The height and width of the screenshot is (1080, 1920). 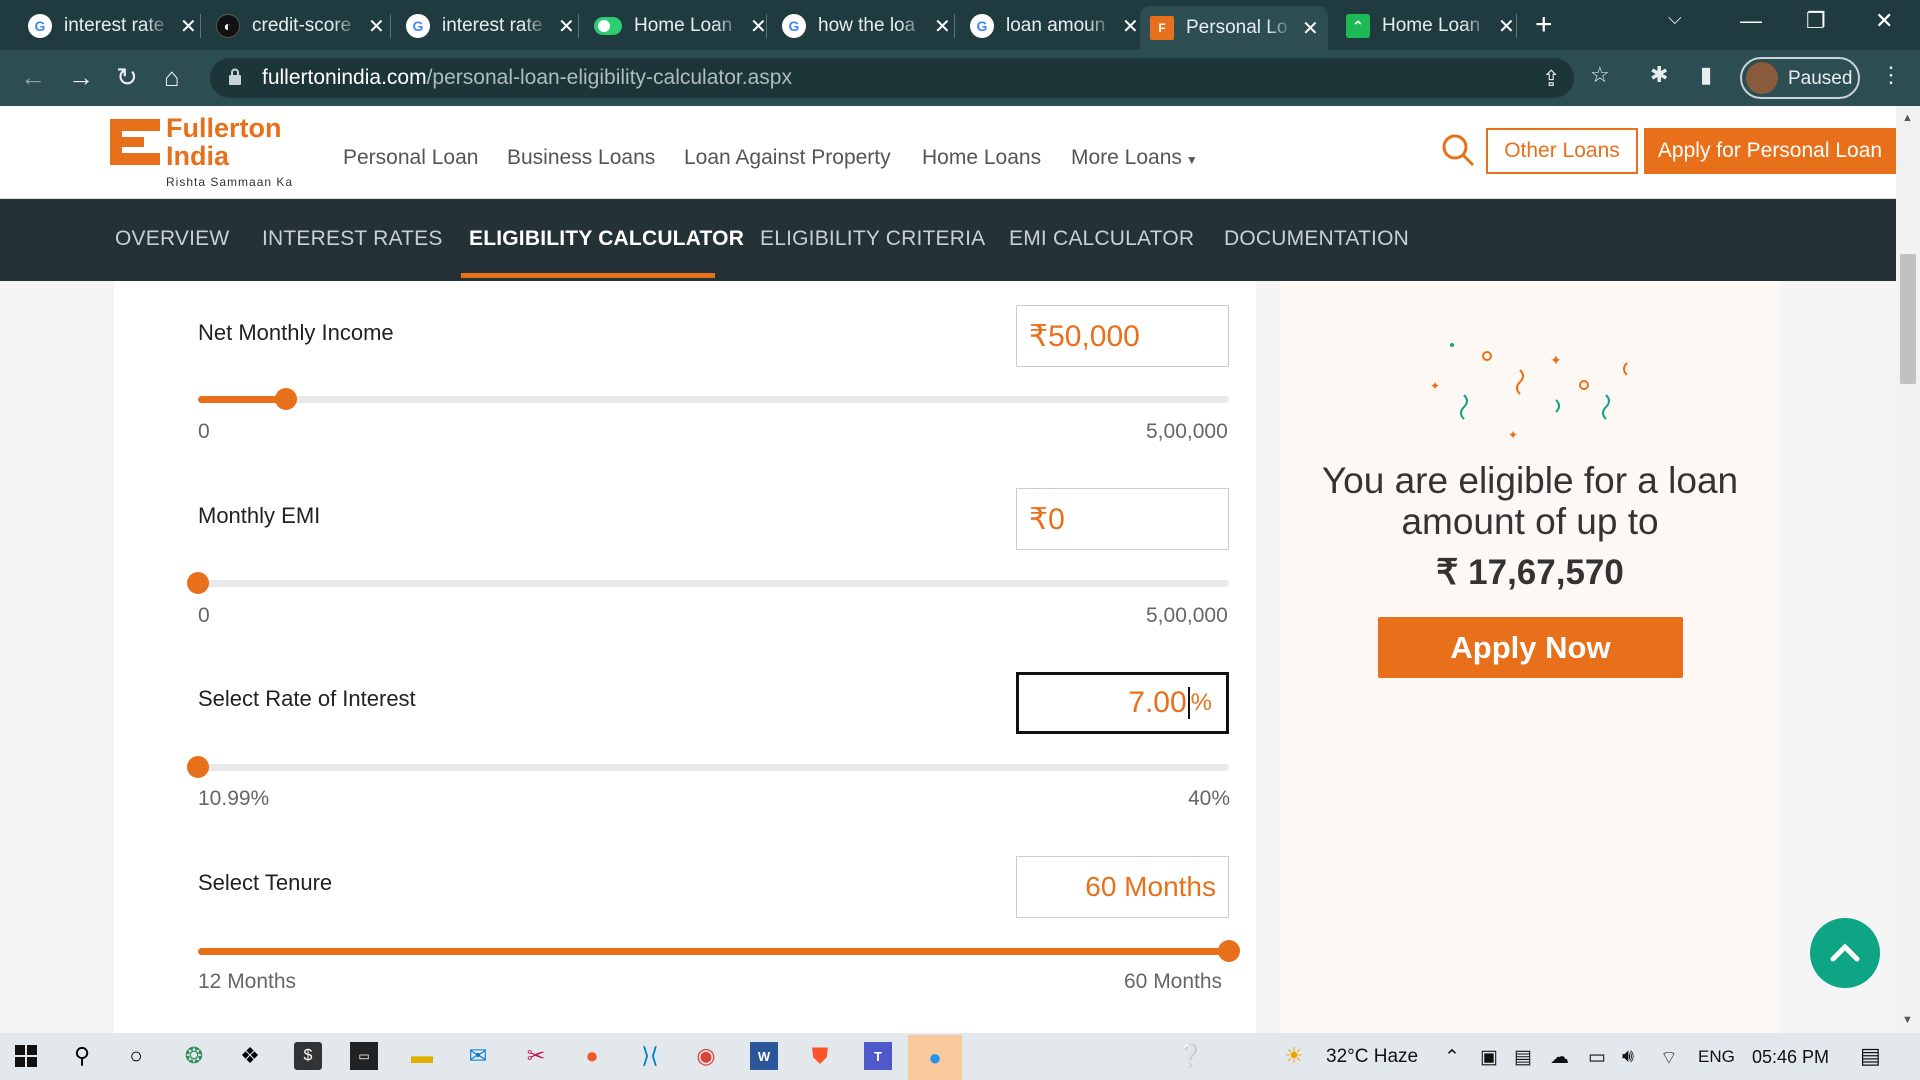 What do you see at coordinates (1770, 151) in the screenshot?
I see `apply-personal-loan-button: Apply for Personal Loan` at bounding box center [1770, 151].